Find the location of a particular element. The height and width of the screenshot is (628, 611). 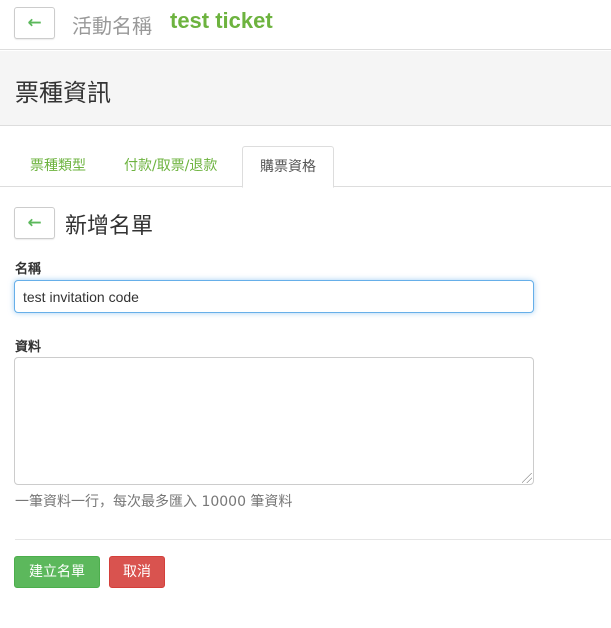

event-name-label: 活動名稱 is located at coordinates (112, 26).